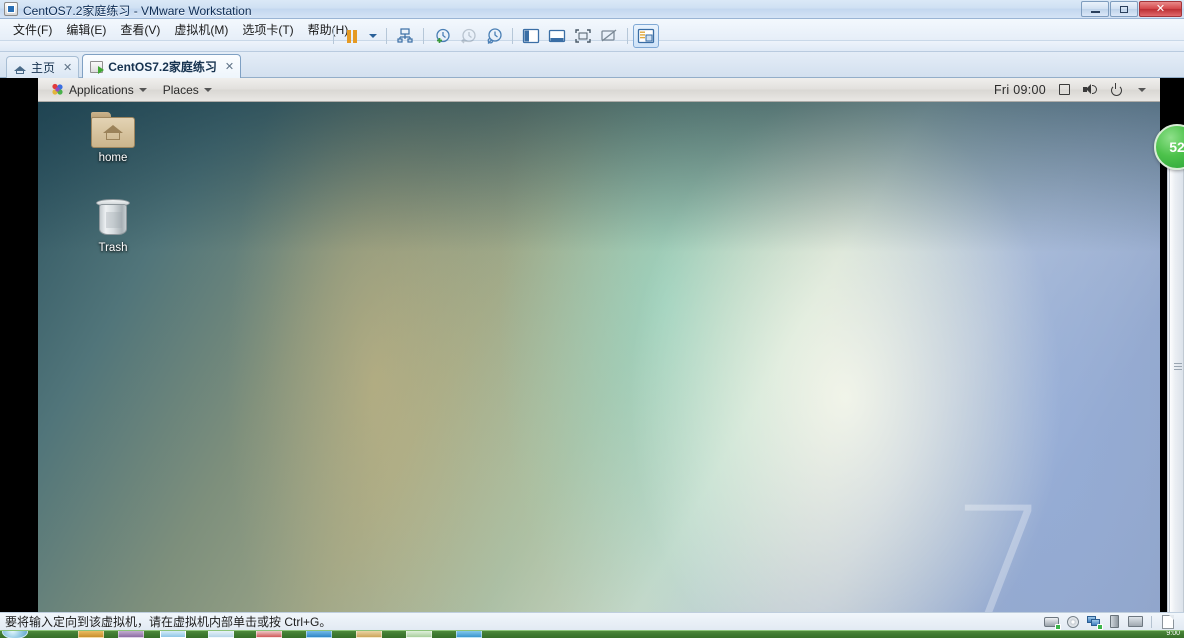 This screenshot has width=1184, height=638. I want to click on console-vertical-scrollbar, so click(1175, 384).